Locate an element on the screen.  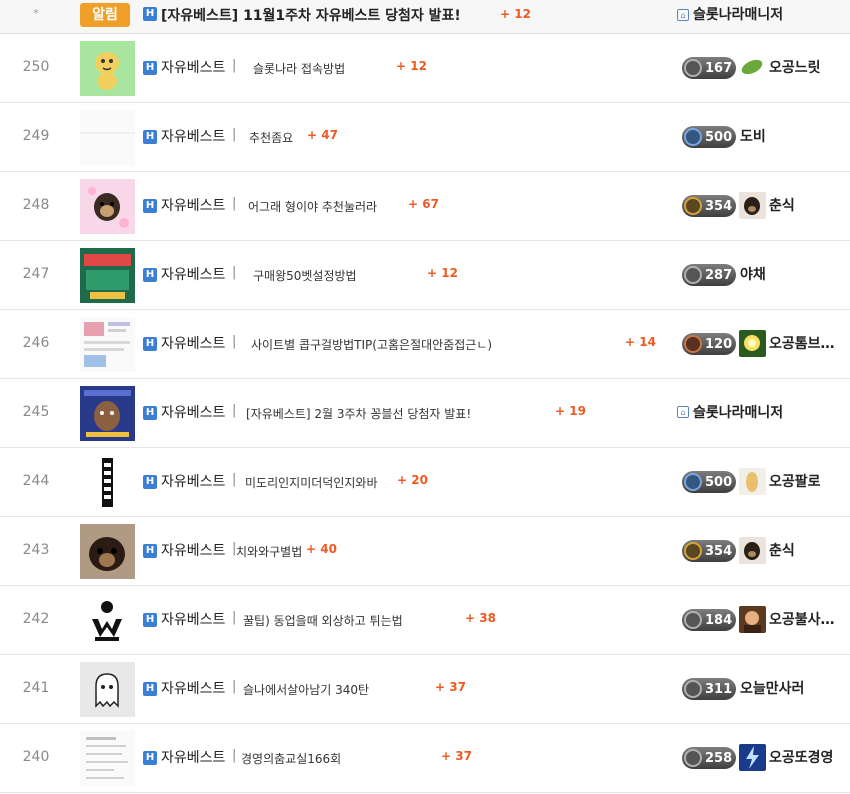
character-avatar is located at coordinates (752, 619).